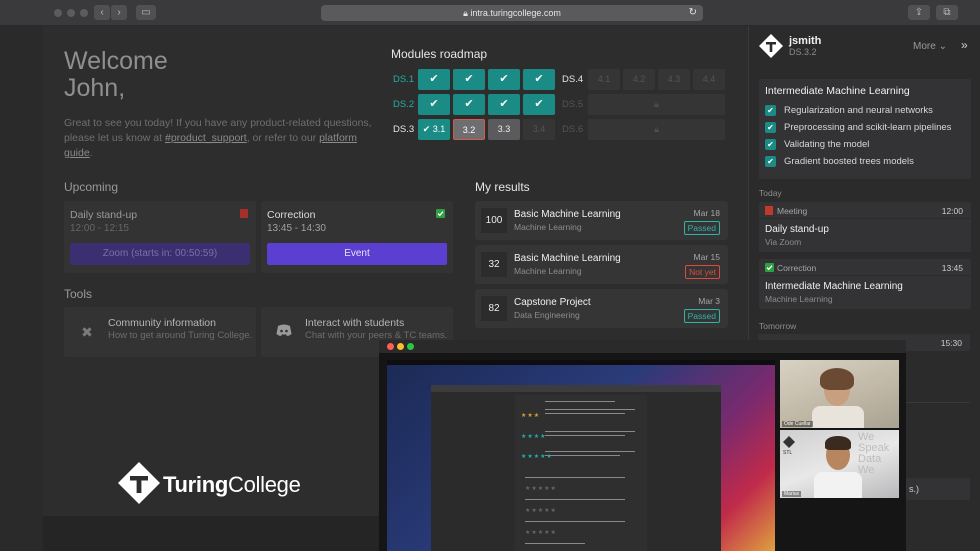 The height and width of the screenshot is (551, 980). I want to click on event-kind: Meeting, so click(792, 211).